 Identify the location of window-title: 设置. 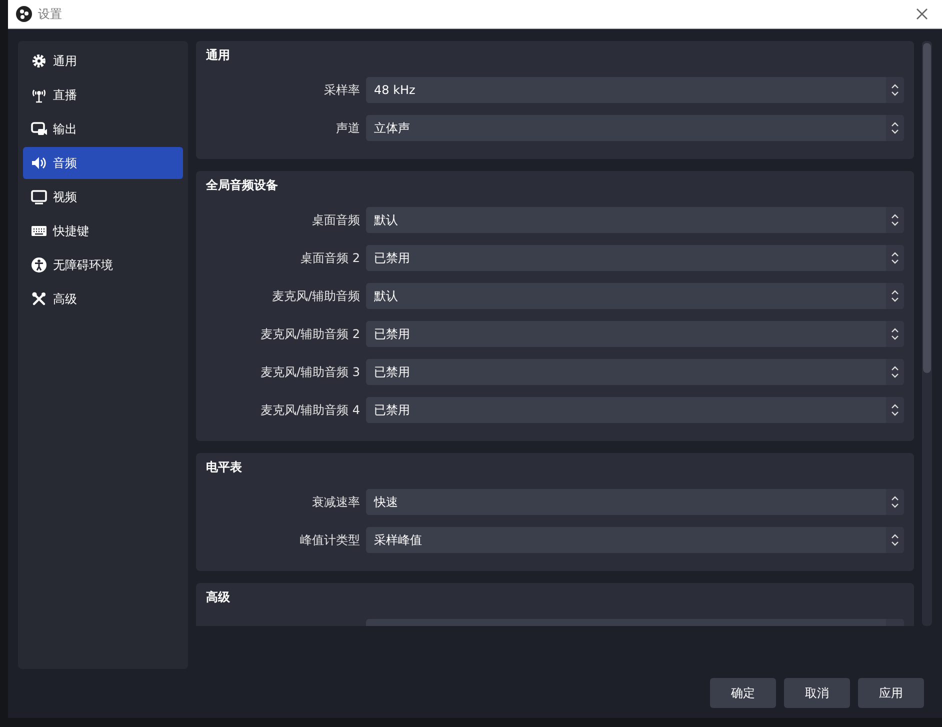
(50, 14).